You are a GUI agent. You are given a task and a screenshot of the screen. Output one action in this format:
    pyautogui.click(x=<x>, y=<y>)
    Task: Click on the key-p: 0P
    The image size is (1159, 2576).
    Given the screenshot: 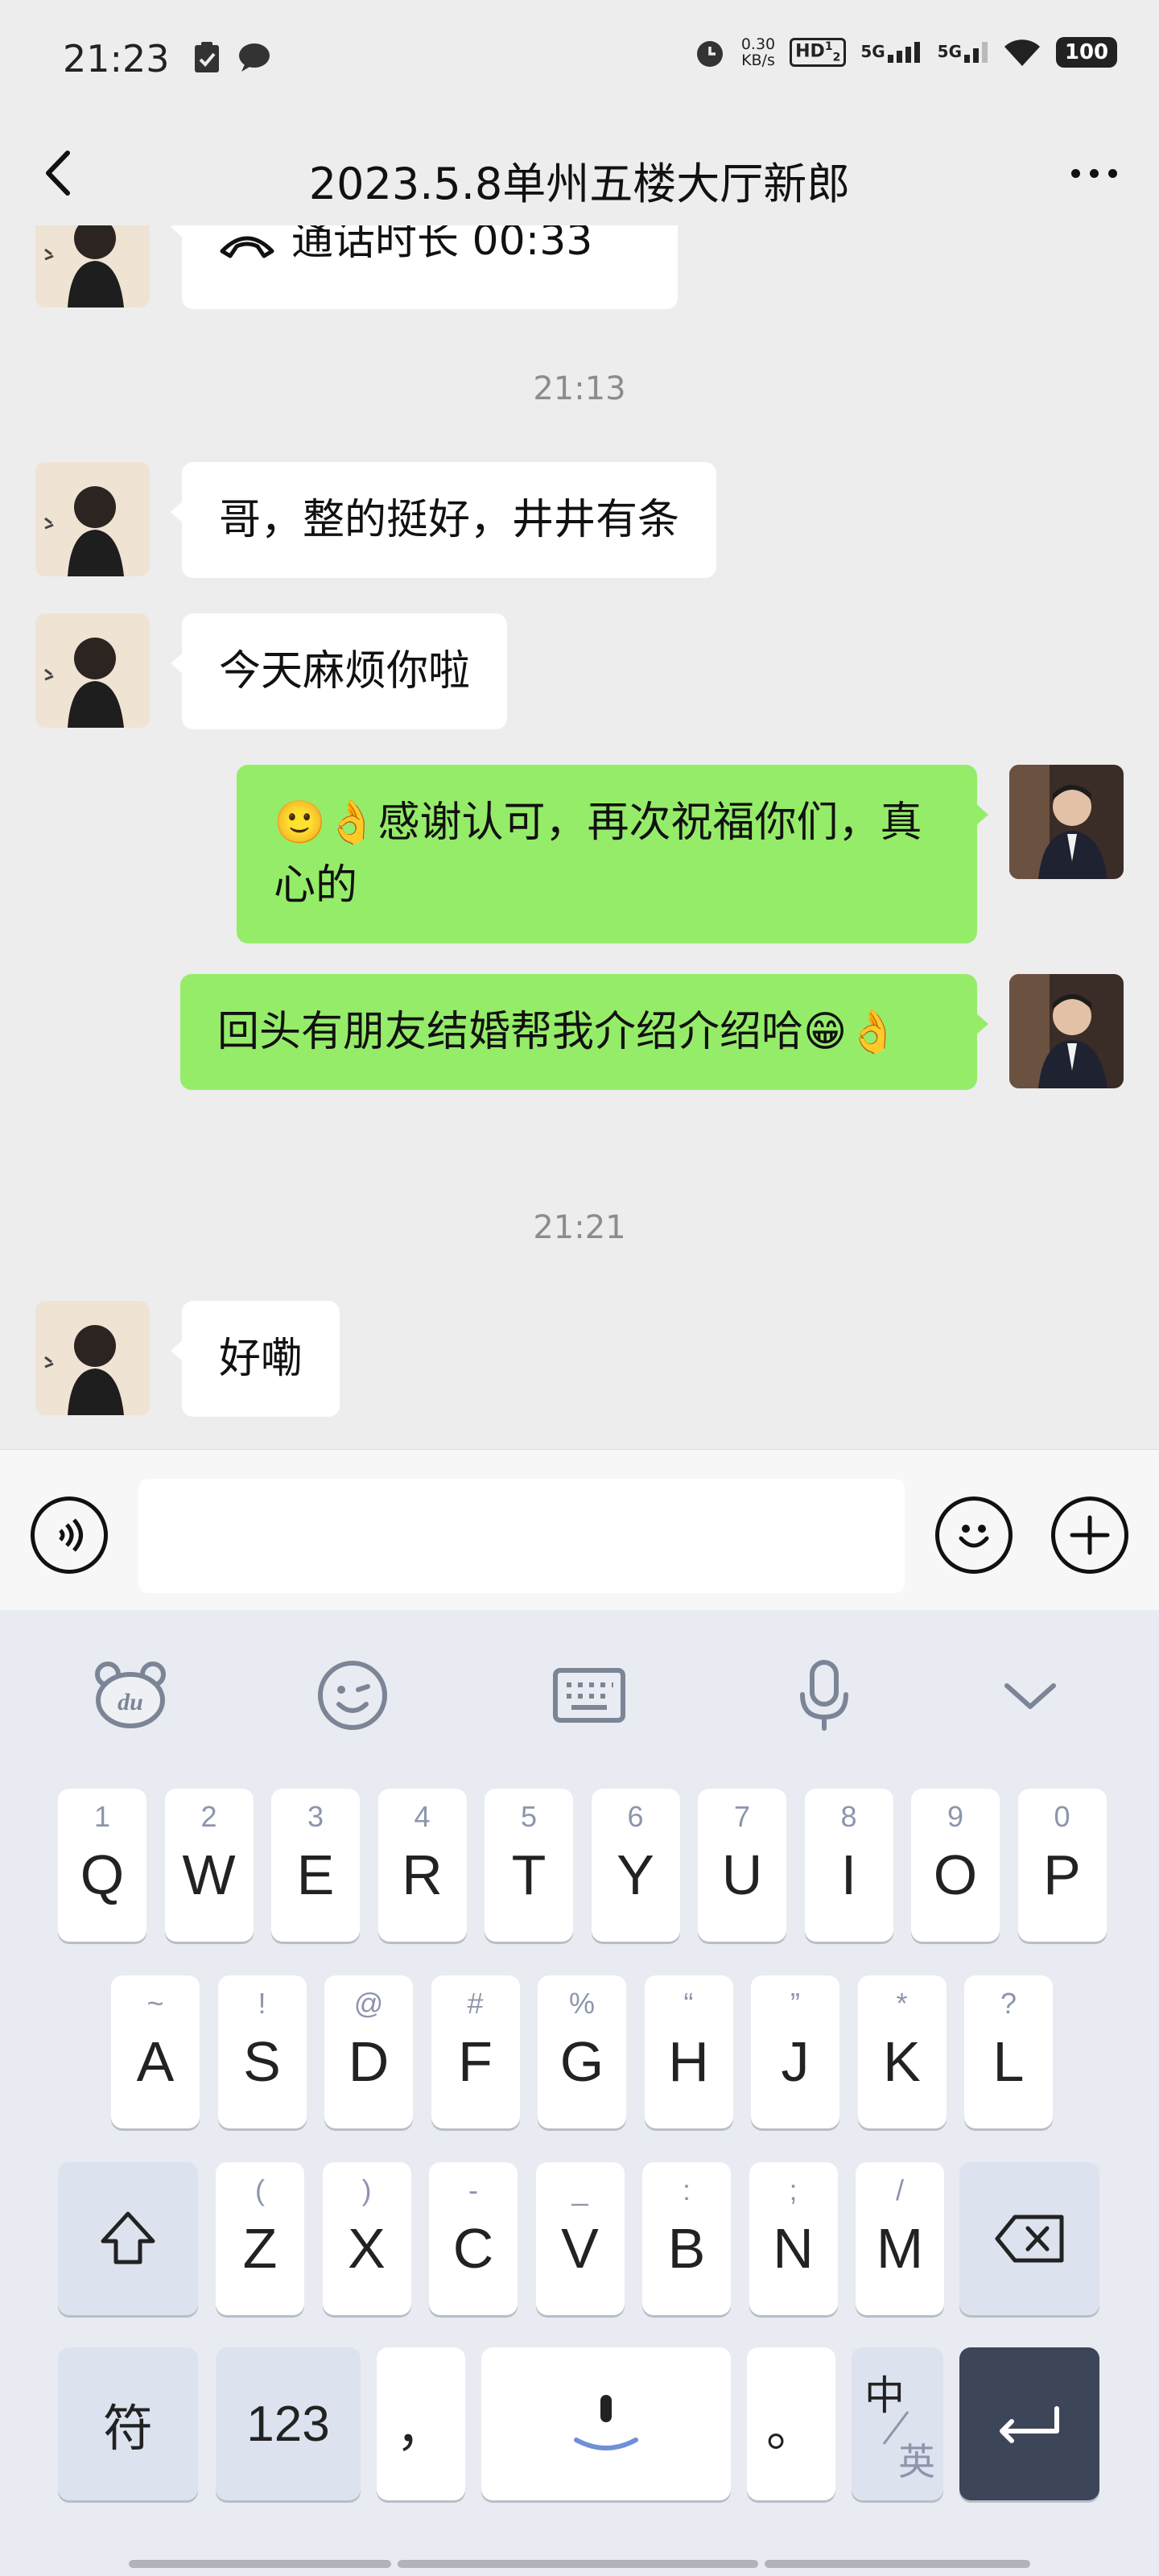 What is the action you would take?
    pyautogui.click(x=1062, y=1865)
    